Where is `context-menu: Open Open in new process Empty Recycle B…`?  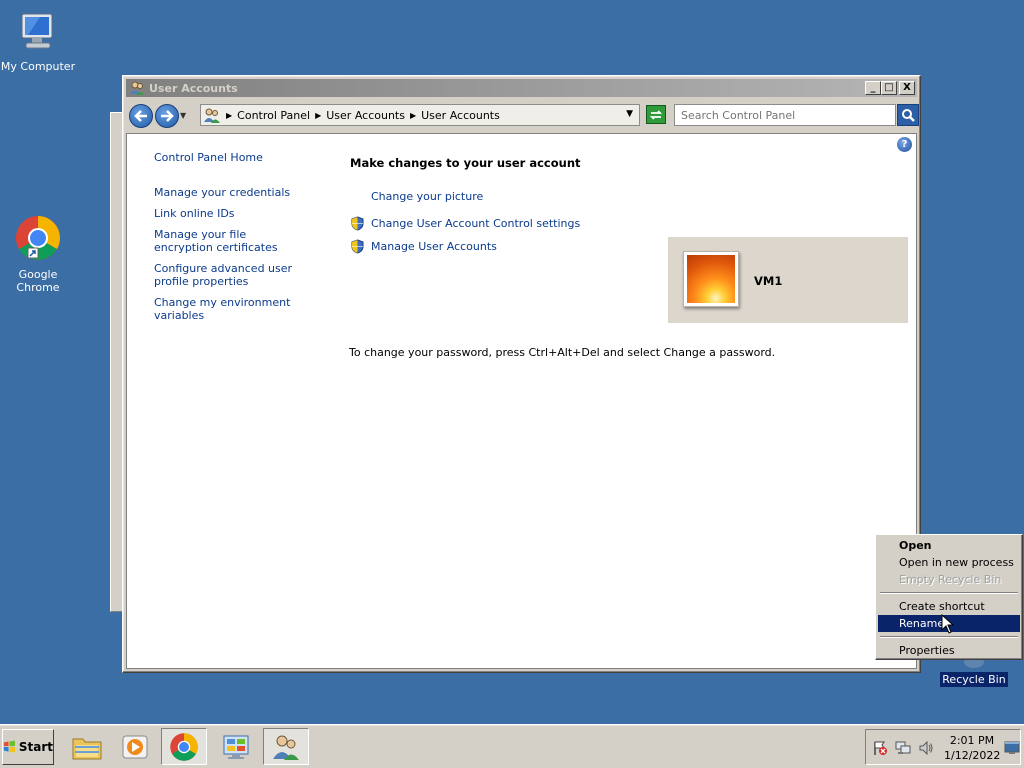 context-menu: Open Open in new process Empty Recycle B… is located at coordinates (949, 597).